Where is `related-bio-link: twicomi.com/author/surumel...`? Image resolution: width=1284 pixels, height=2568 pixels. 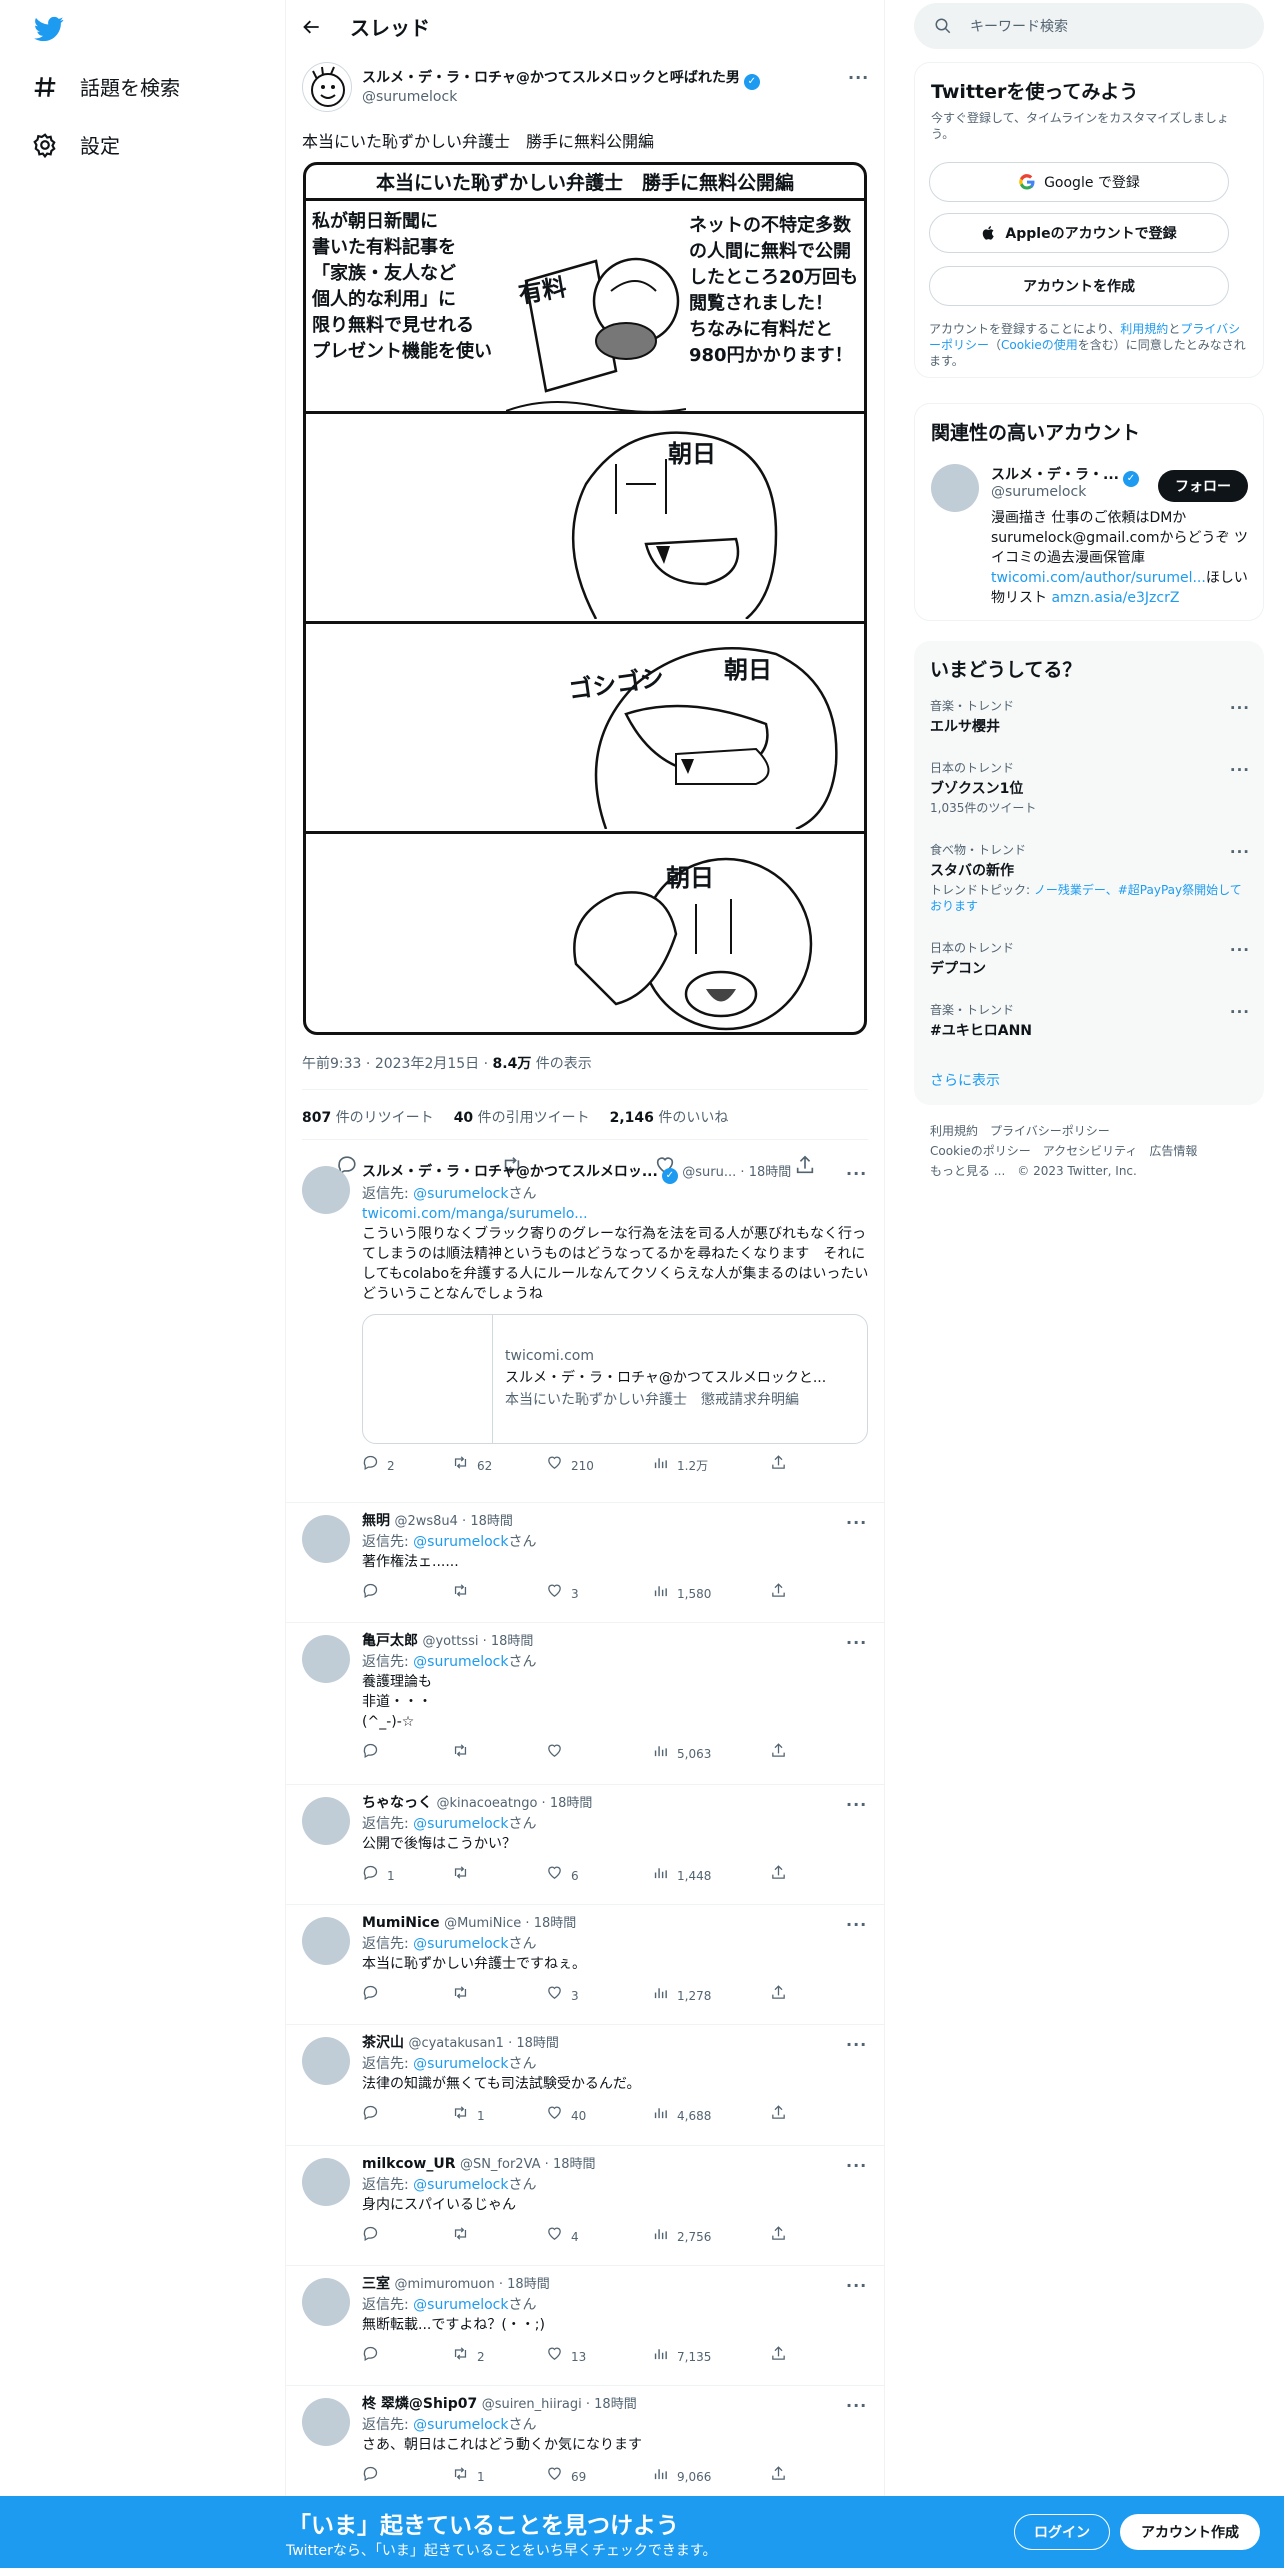 related-bio-link: twicomi.com/author/surumel... is located at coordinates (1098, 578).